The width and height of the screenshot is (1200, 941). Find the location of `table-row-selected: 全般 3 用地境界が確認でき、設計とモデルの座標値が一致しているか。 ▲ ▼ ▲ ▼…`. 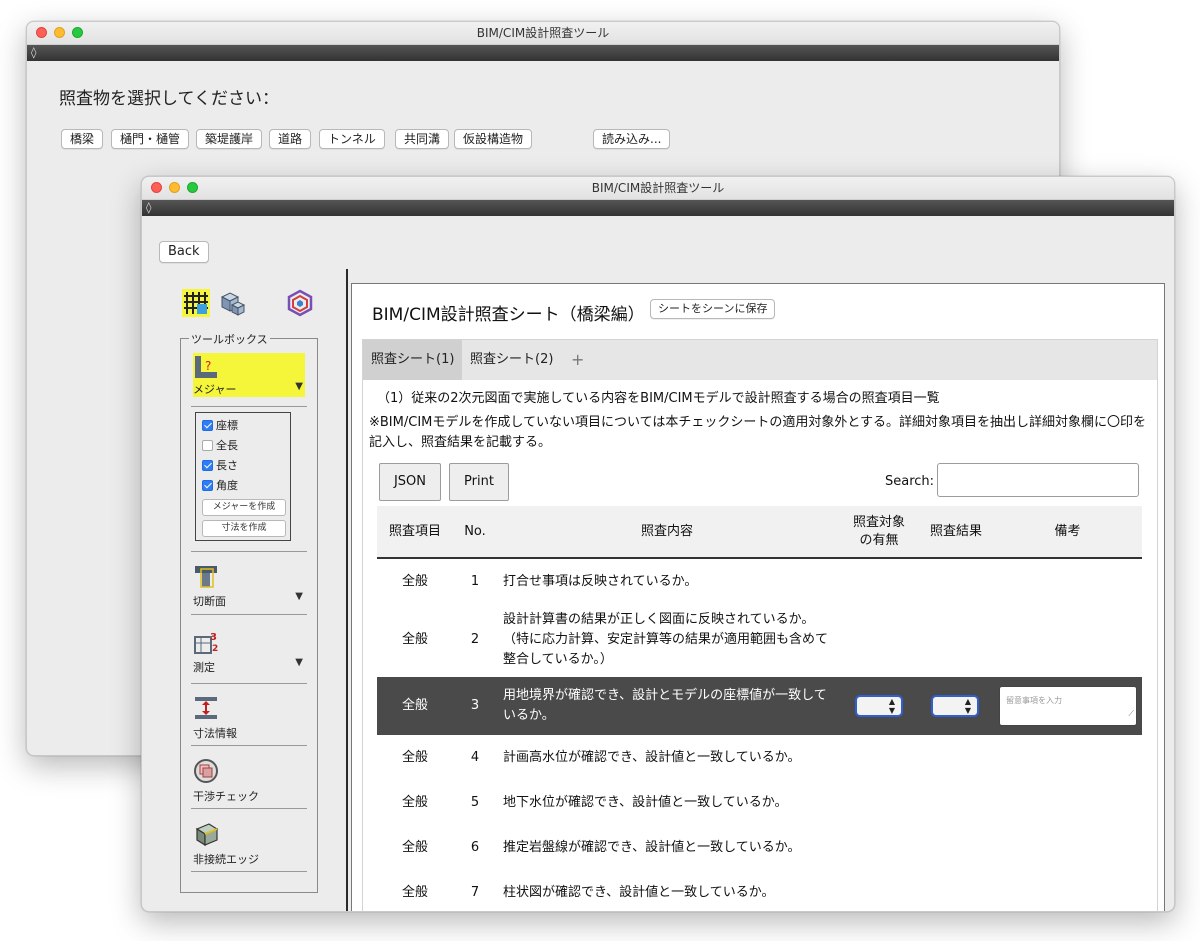

table-row-selected: 全般 3 用地境界が確認でき、設計とモデルの座標値が一致しているか。 ▲ ▼ ▲ ▼… is located at coordinates (759, 706).